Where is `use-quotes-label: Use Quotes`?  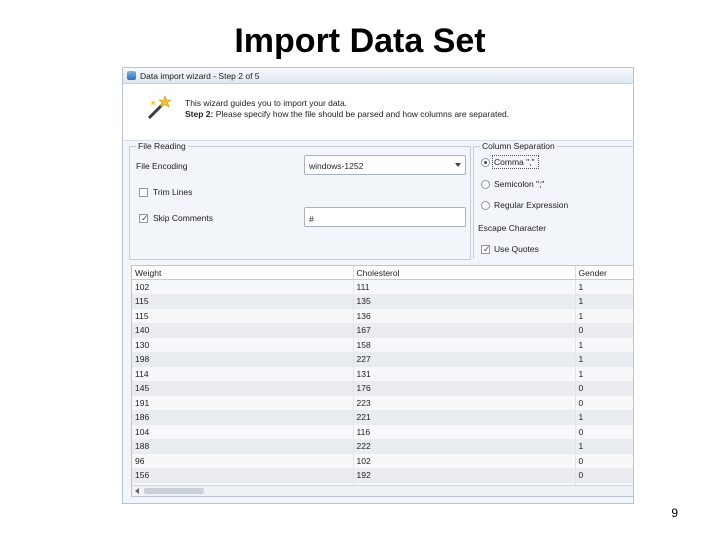
use-quotes-label: Use Quotes is located at coordinates (516, 249).